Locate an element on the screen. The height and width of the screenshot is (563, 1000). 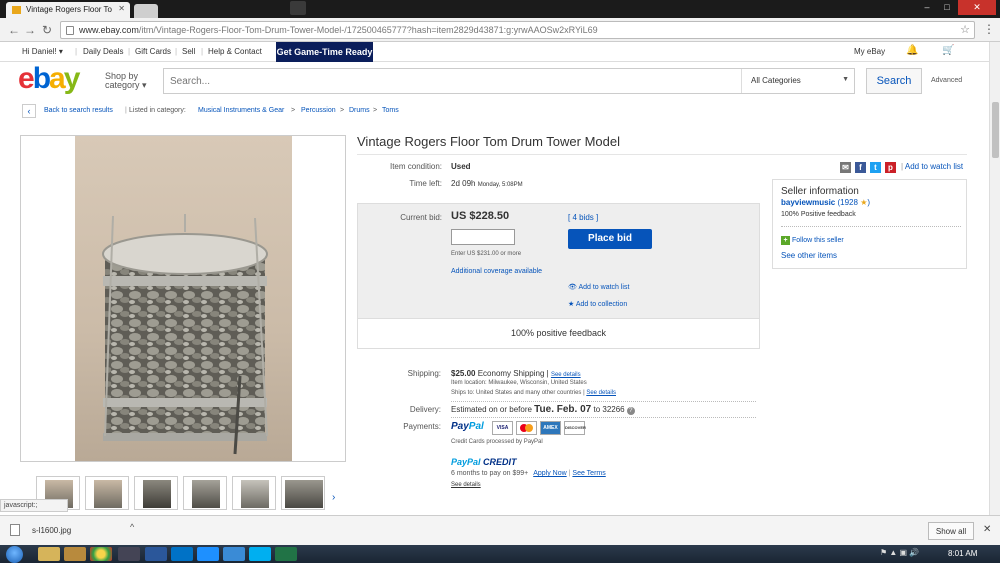
browser-tab-active: Vintage Rogers Floor To ✕ is located at coordinates (68, 10).